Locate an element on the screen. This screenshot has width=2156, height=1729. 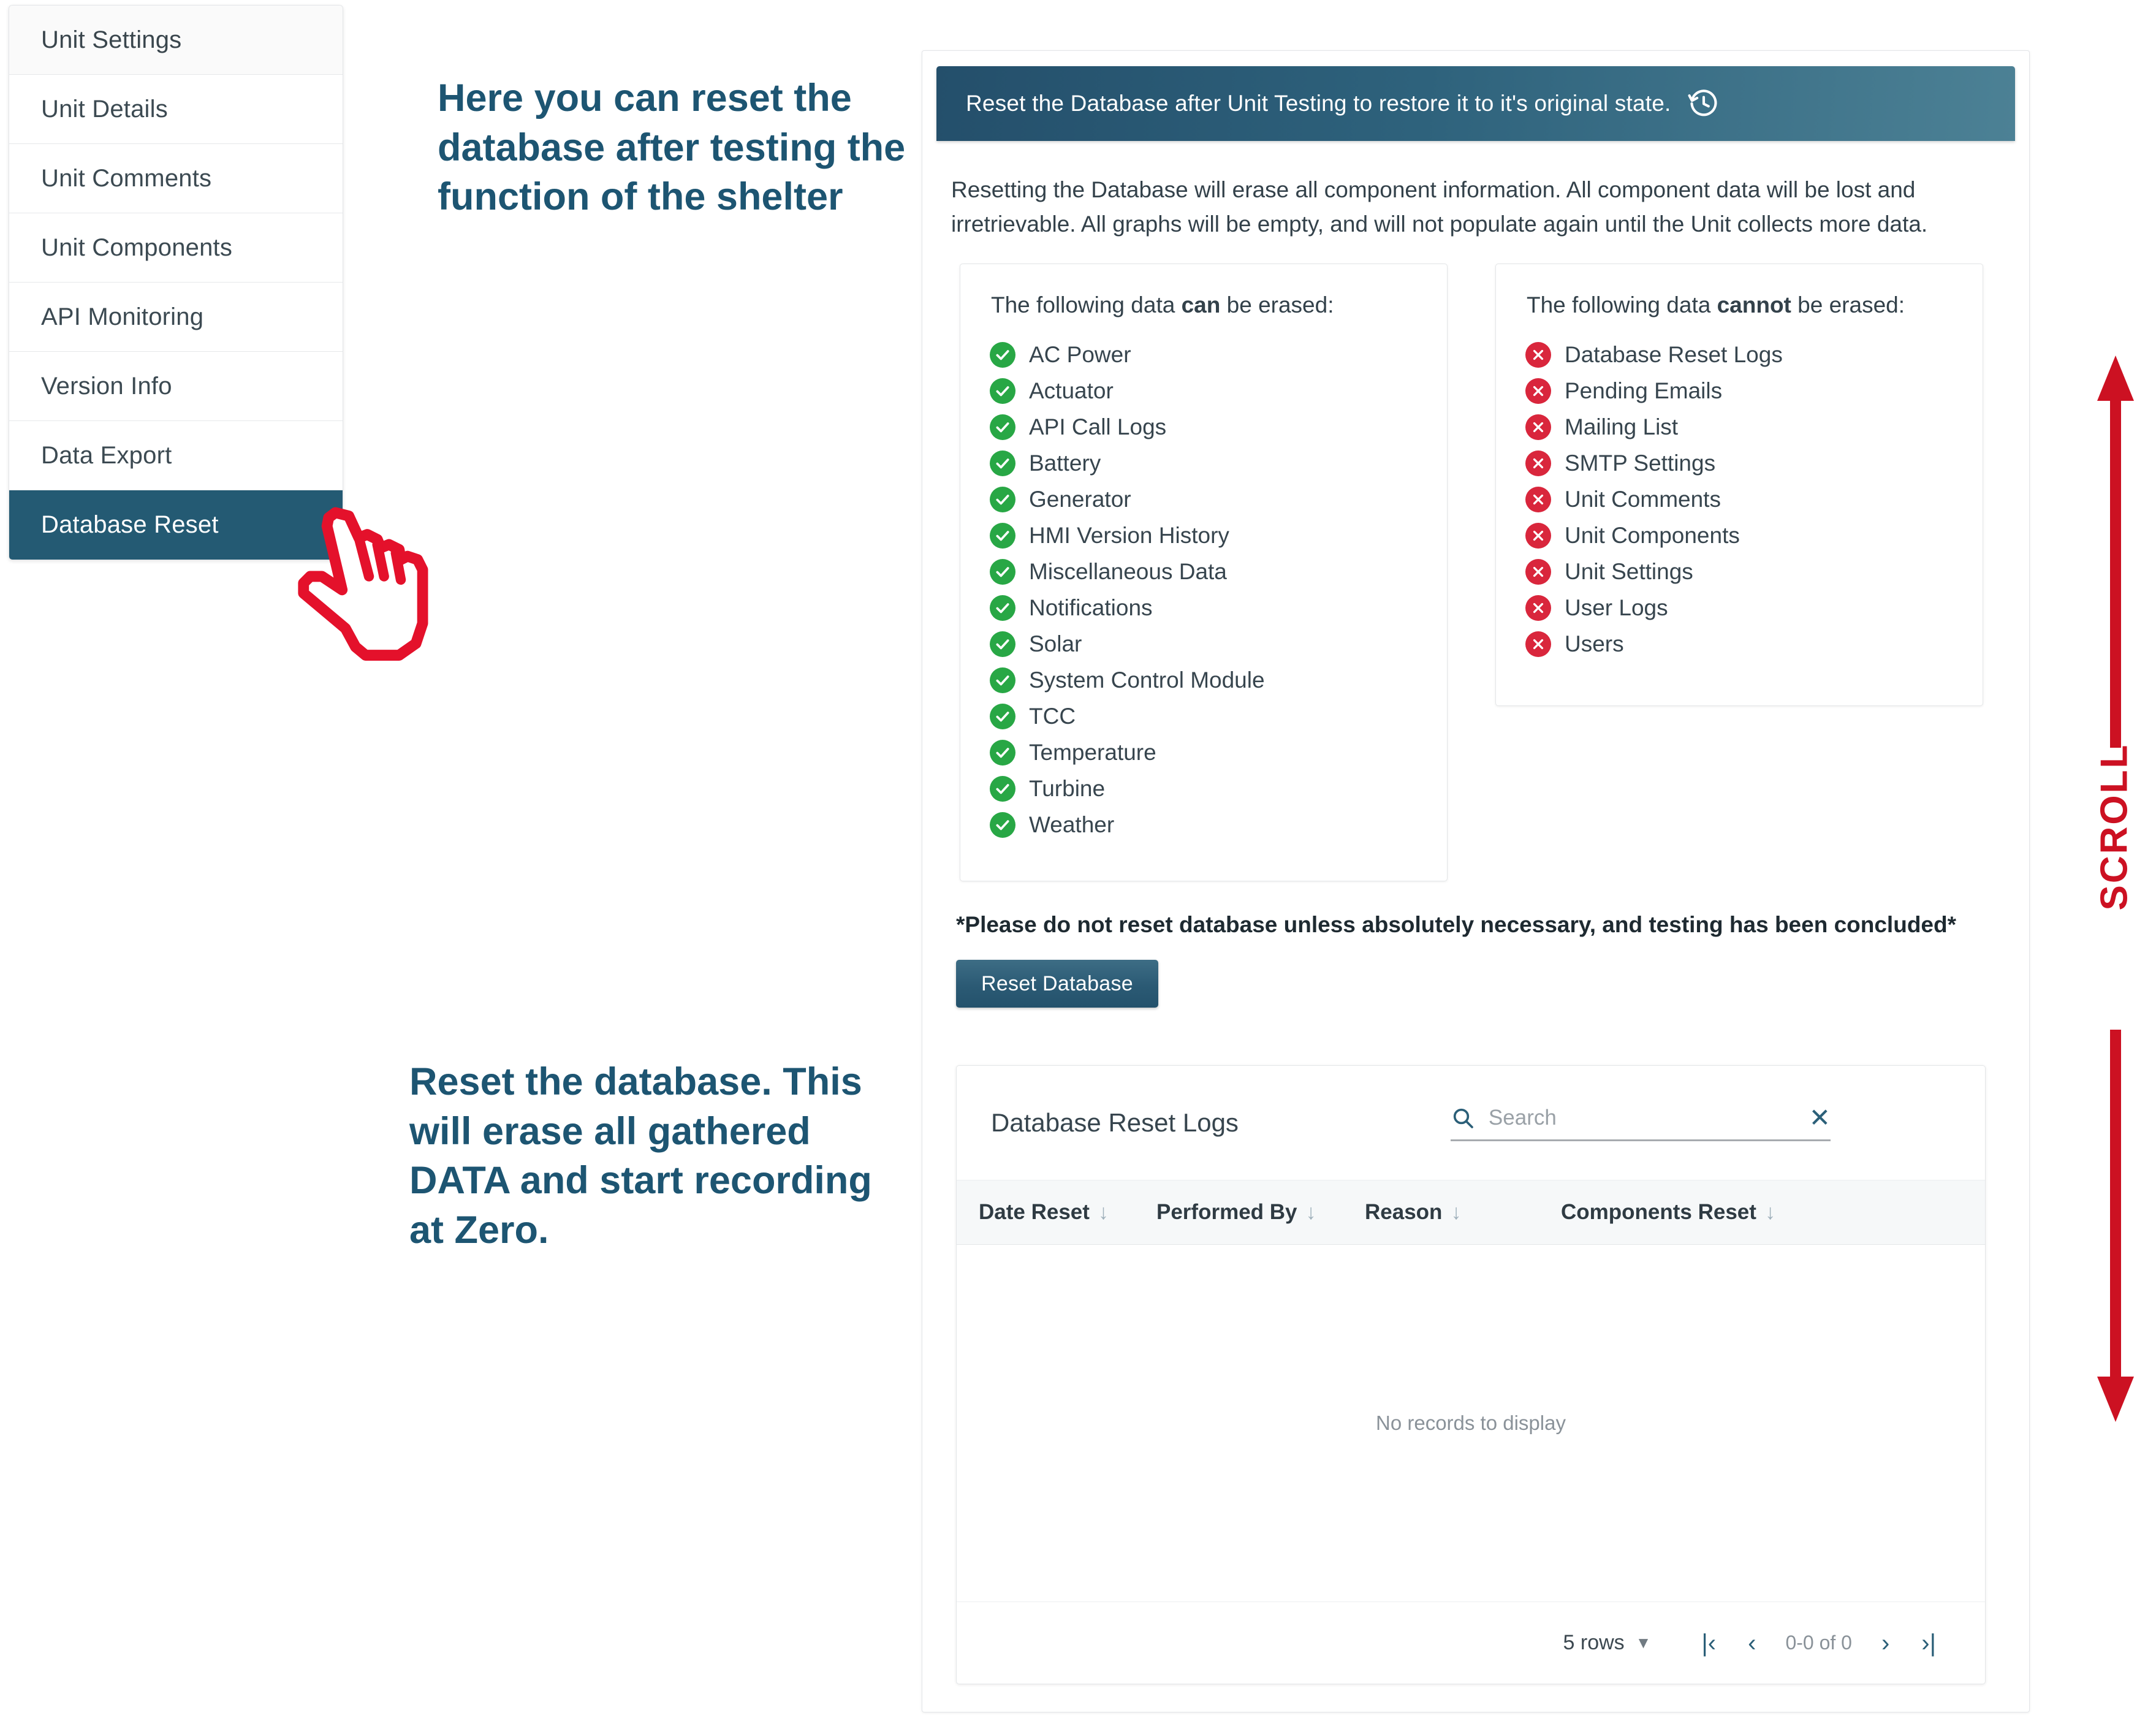
list-item: Notifications is located at coordinates (1219, 608).